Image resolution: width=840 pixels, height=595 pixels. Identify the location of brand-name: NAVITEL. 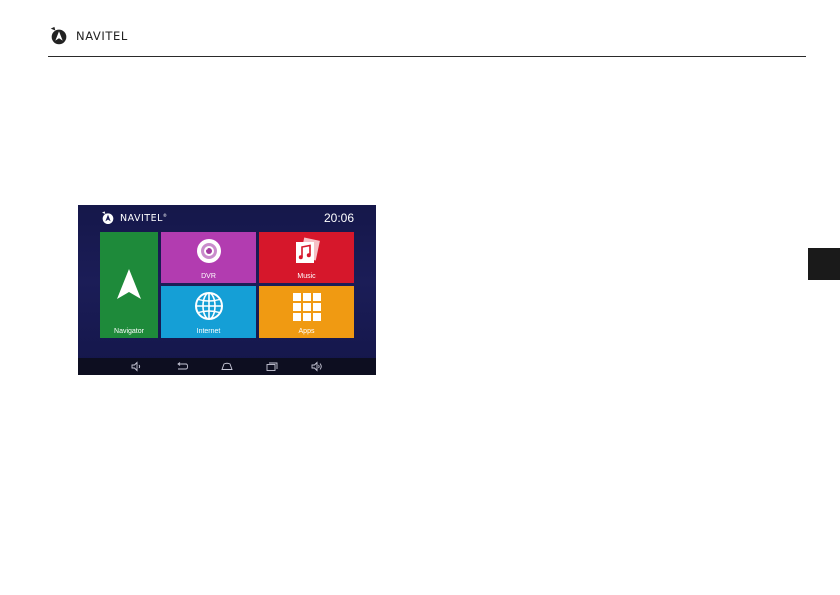
(102, 36).